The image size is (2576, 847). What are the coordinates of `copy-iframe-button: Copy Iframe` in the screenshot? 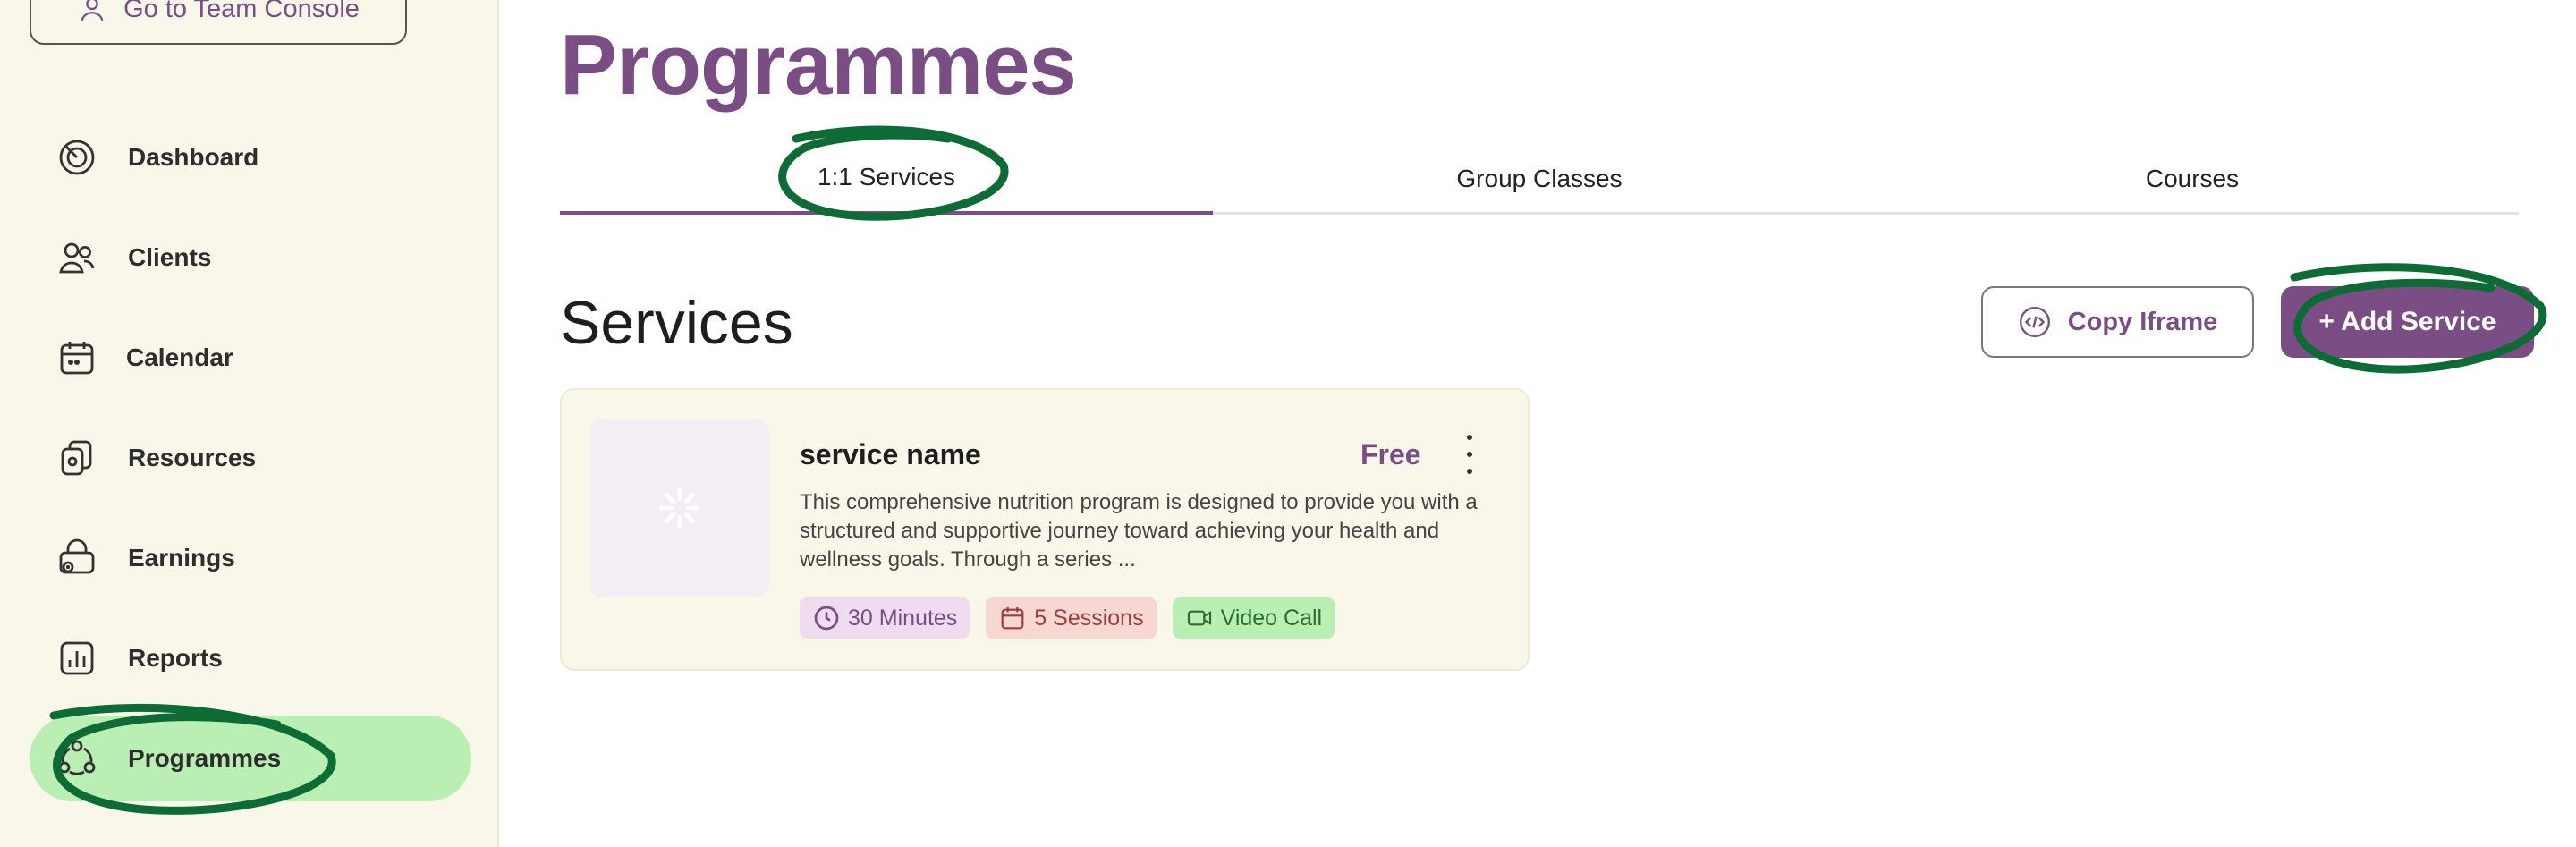 It's located at (2117, 322).